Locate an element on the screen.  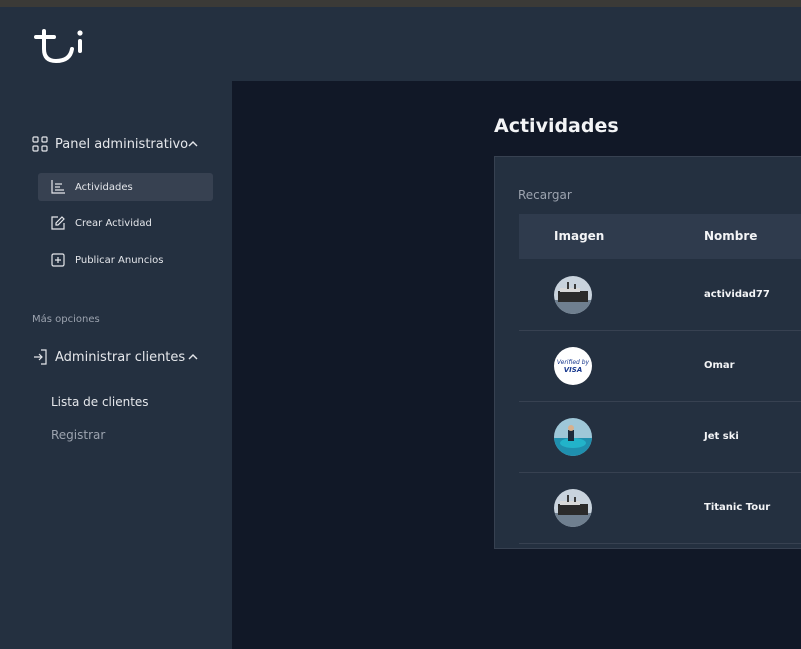
jet-ski-thumbnail is located at coordinates (573, 437).